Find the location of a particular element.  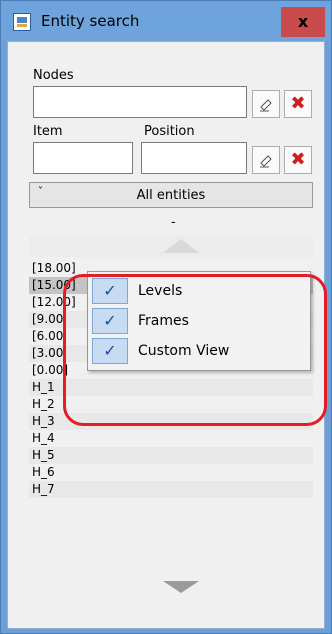

list-item: H_7 is located at coordinates (171, 489).